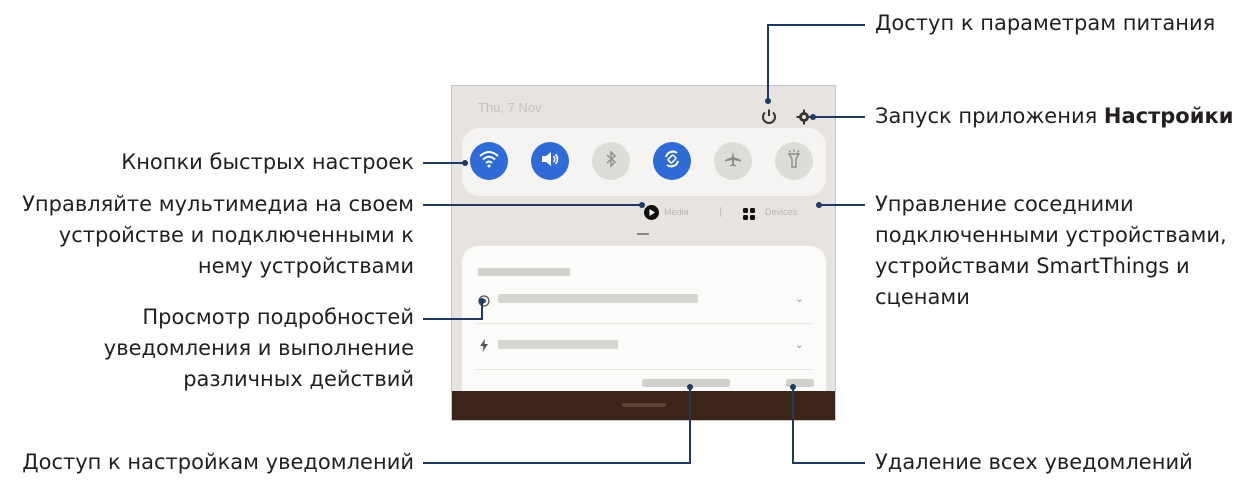 The width and height of the screenshot is (1252, 480). What do you see at coordinates (510, 107) in the screenshot?
I see `panel-date: Thu, 7 Nov` at bounding box center [510, 107].